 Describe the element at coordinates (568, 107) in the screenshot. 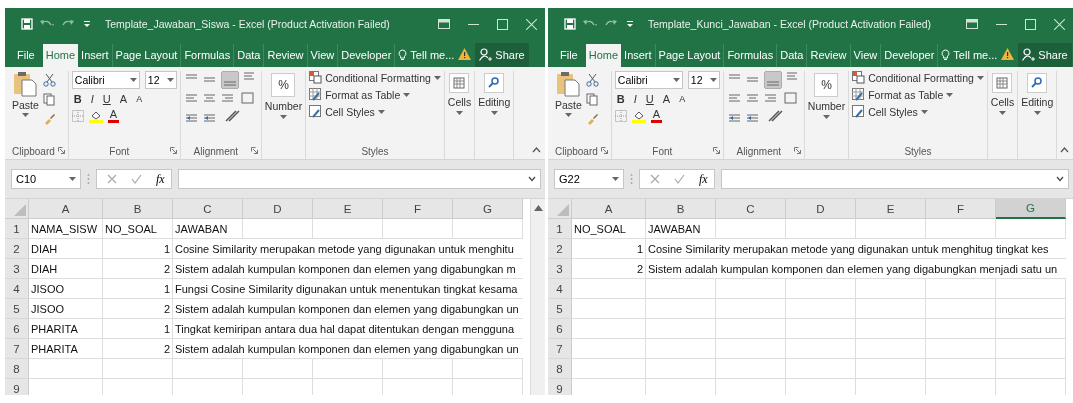

I see `paste-button: Paste` at that location.